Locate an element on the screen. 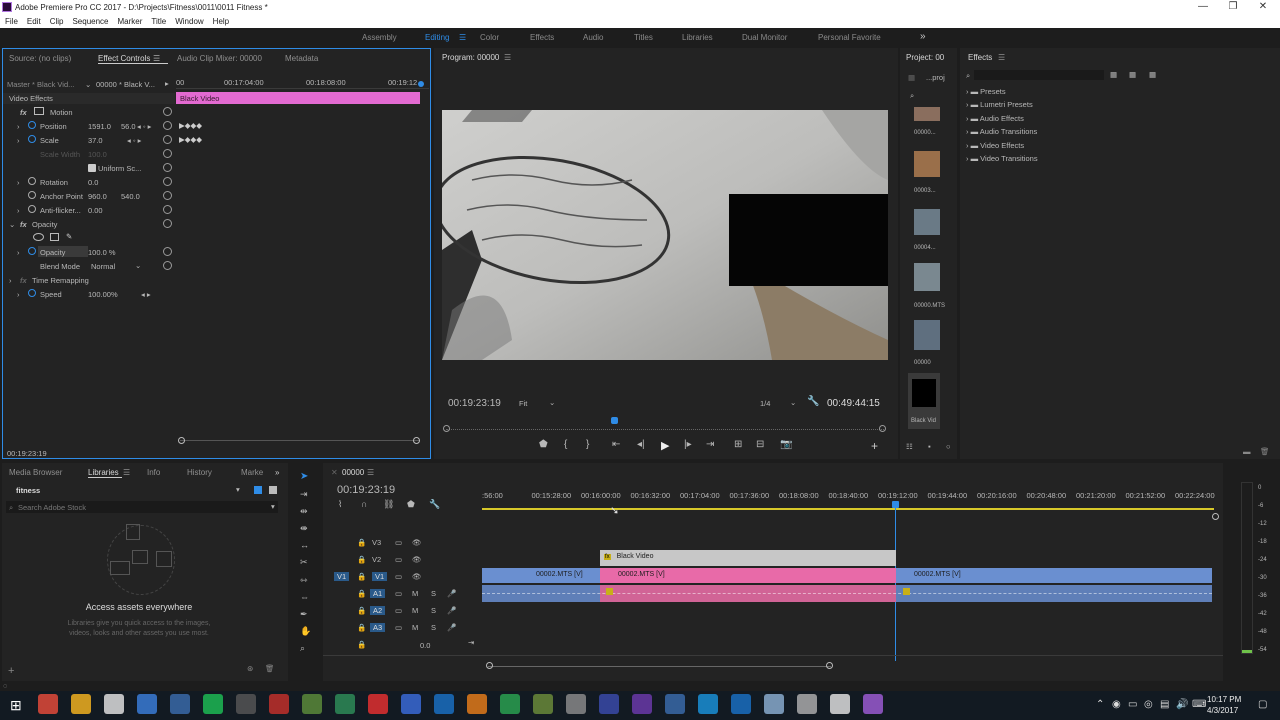 The image size is (1280, 720). yuv-effects-icon: ▦ is located at coordinates (1152, 74).